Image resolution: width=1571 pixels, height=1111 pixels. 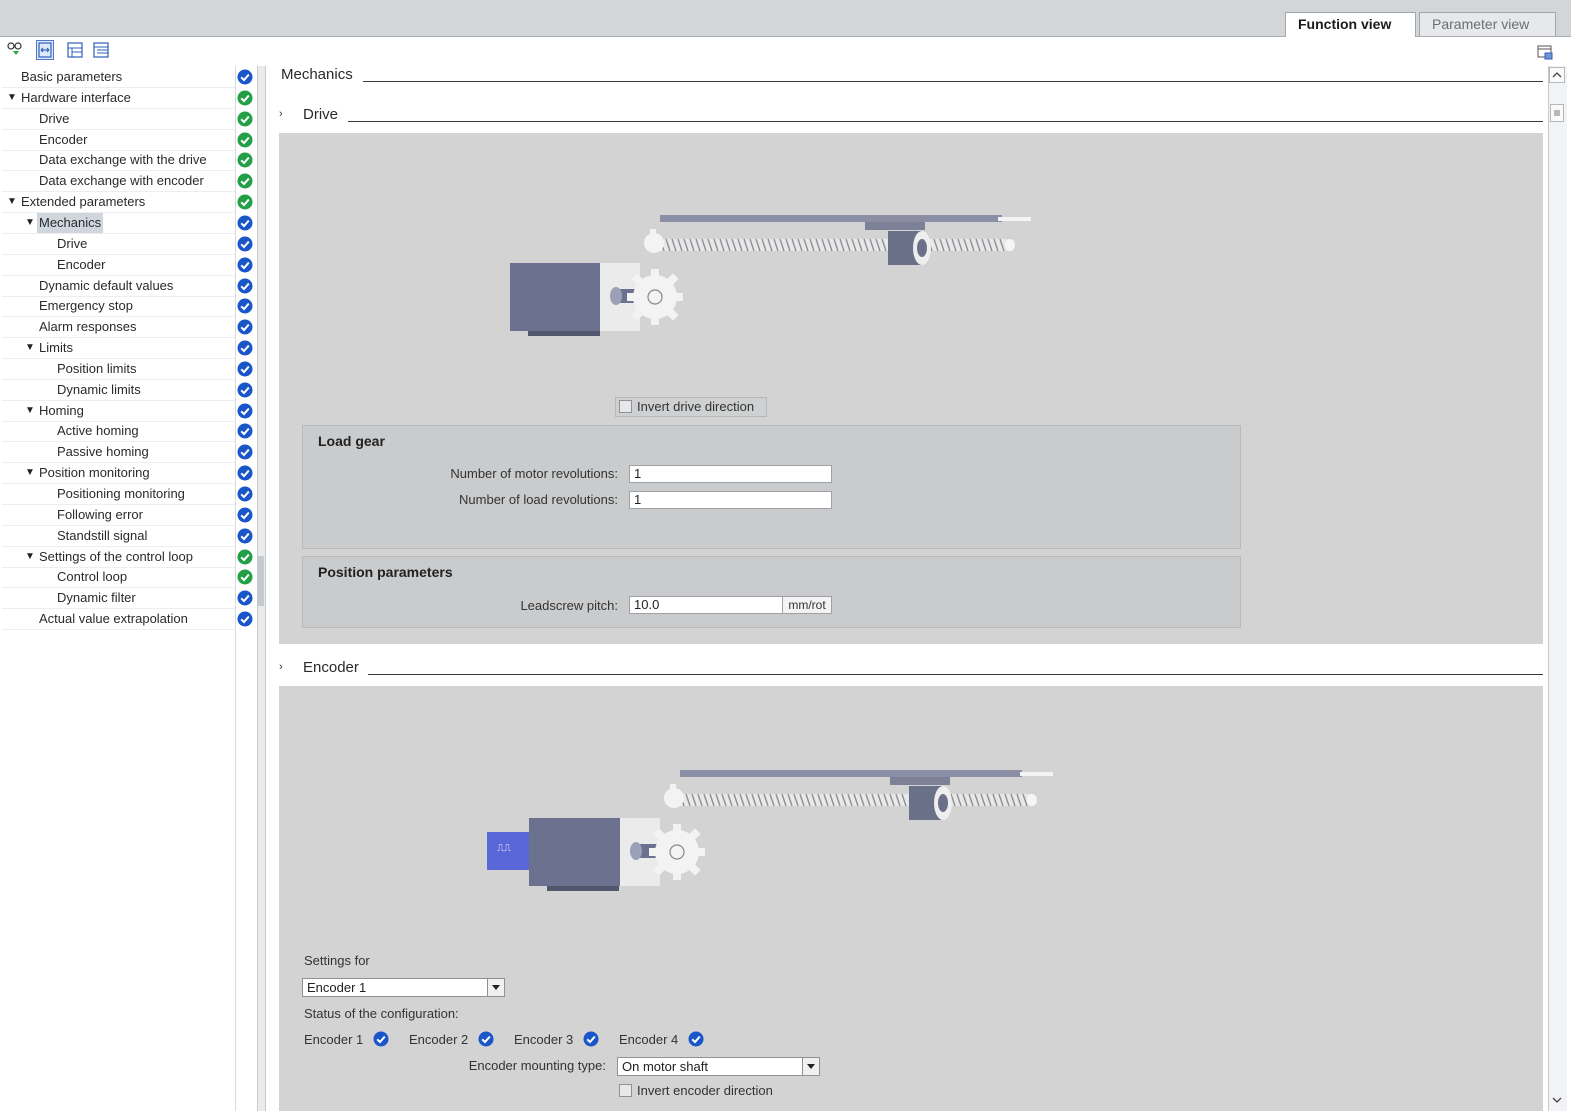 I want to click on tree-item: Control loop, so click(x=118, y=578).